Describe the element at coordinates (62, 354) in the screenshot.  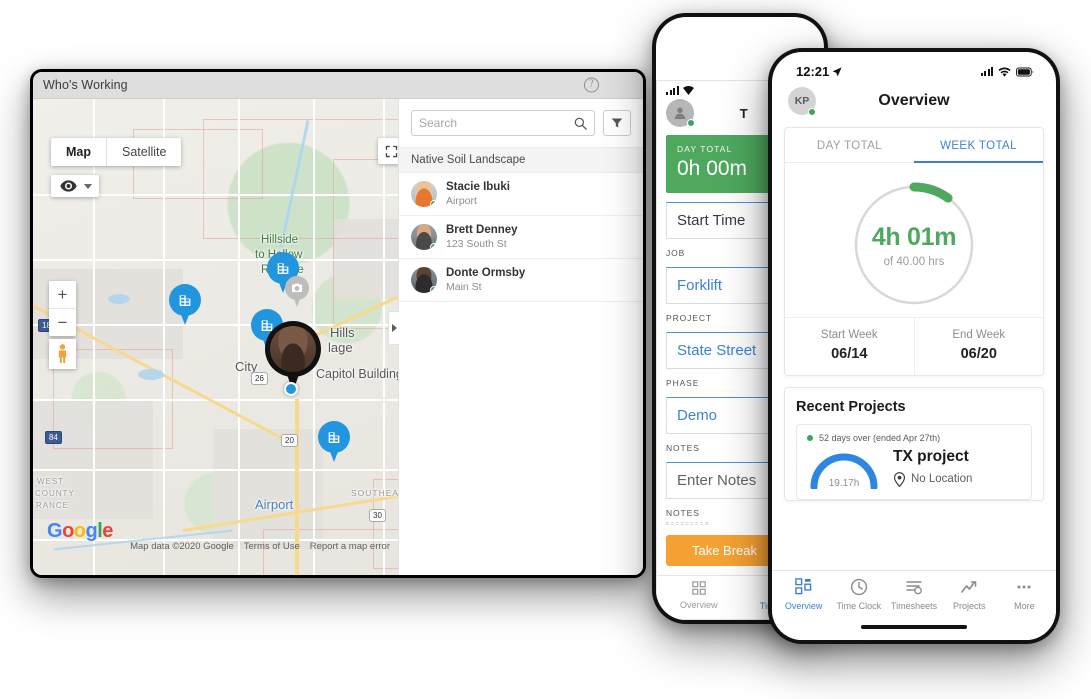
I see `street-view-pegman-icon` at that location.